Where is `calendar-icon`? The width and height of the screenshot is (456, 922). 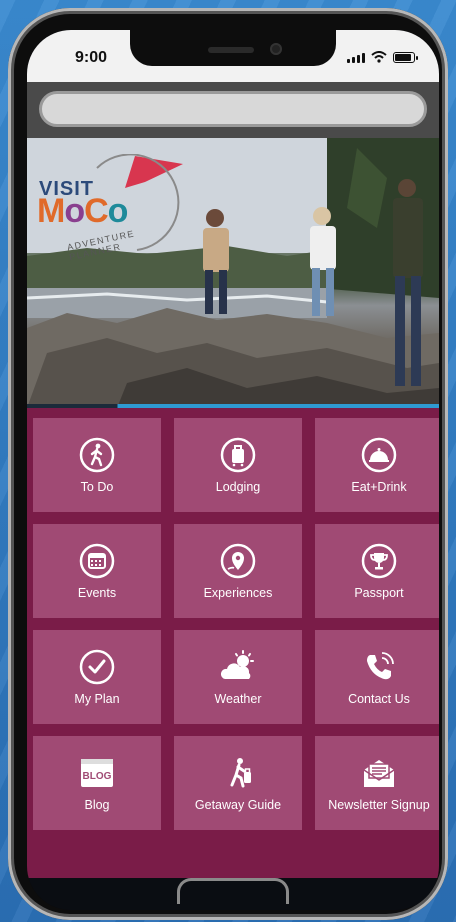 calendar-icon is located at coordinates (97, 561).